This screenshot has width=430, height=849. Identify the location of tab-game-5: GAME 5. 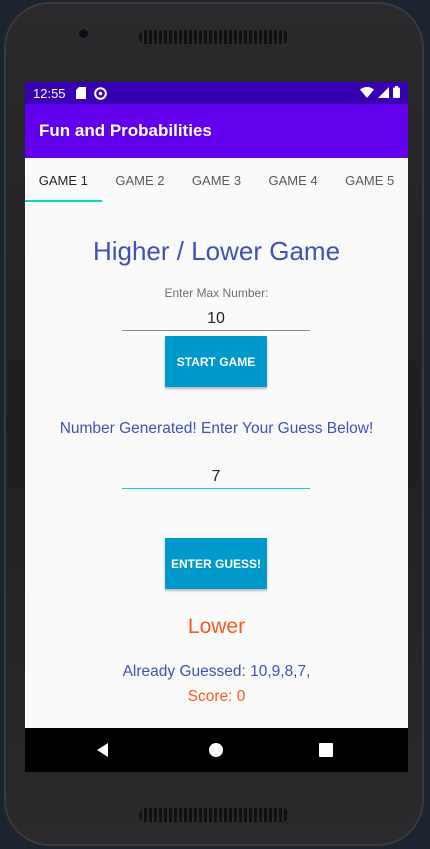
(369, 180).